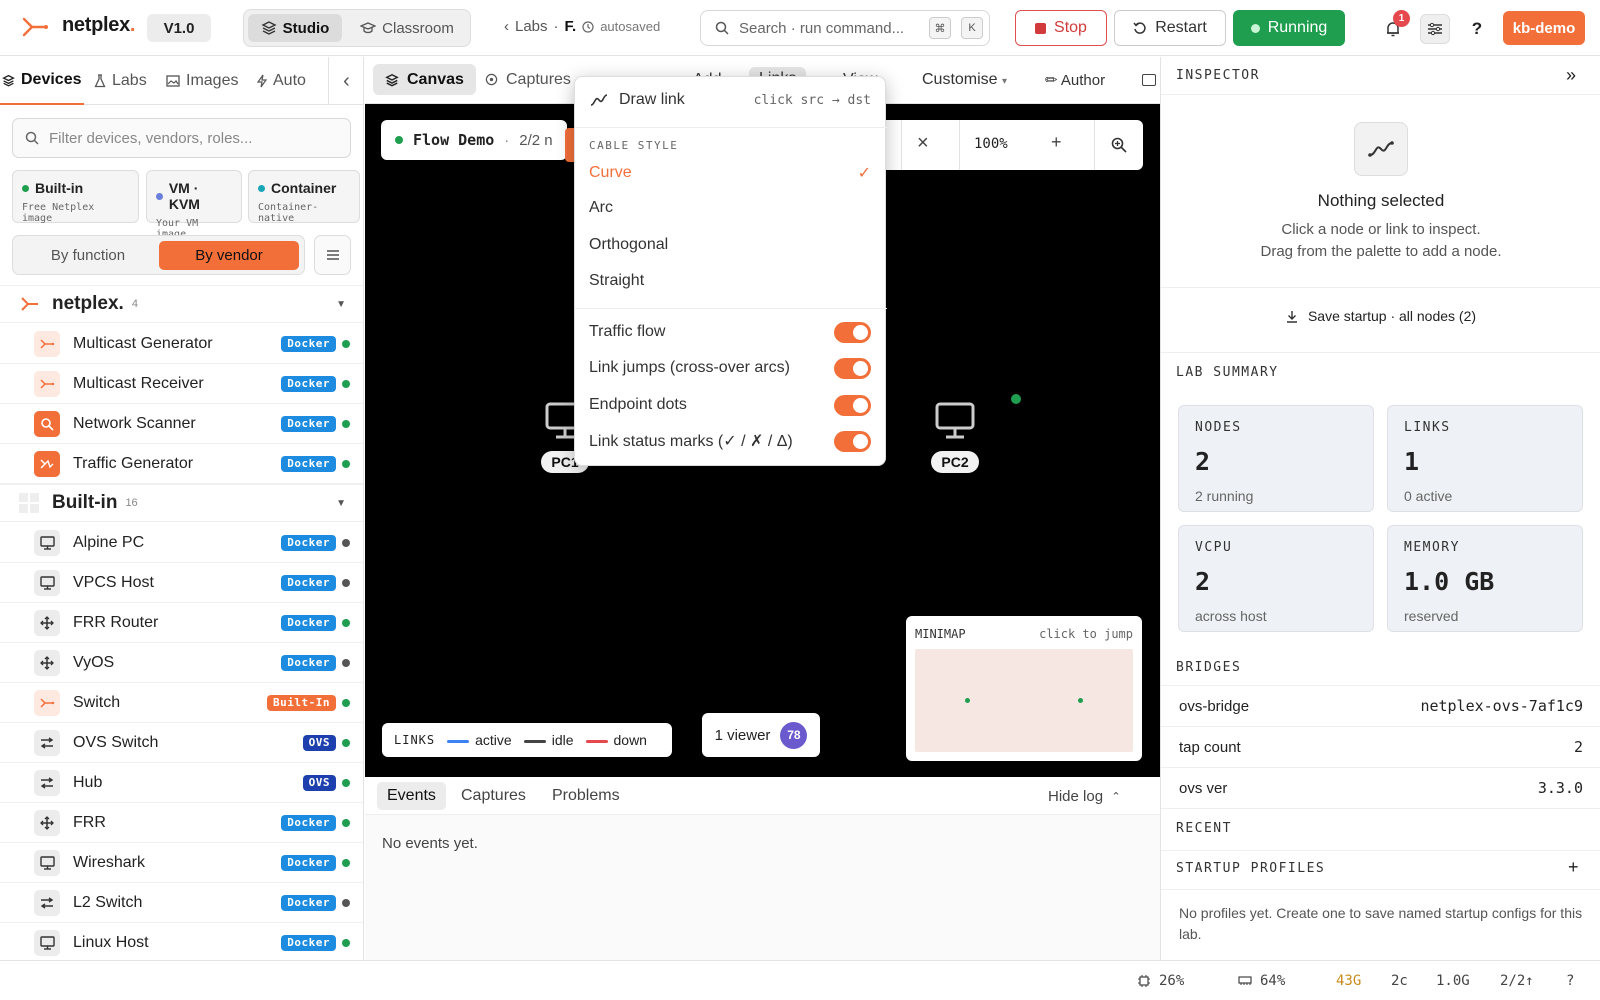 The height and width of the screenshot is (1000, 1600). I want to click on cable-style-arc: Arc, so click(730, 208).